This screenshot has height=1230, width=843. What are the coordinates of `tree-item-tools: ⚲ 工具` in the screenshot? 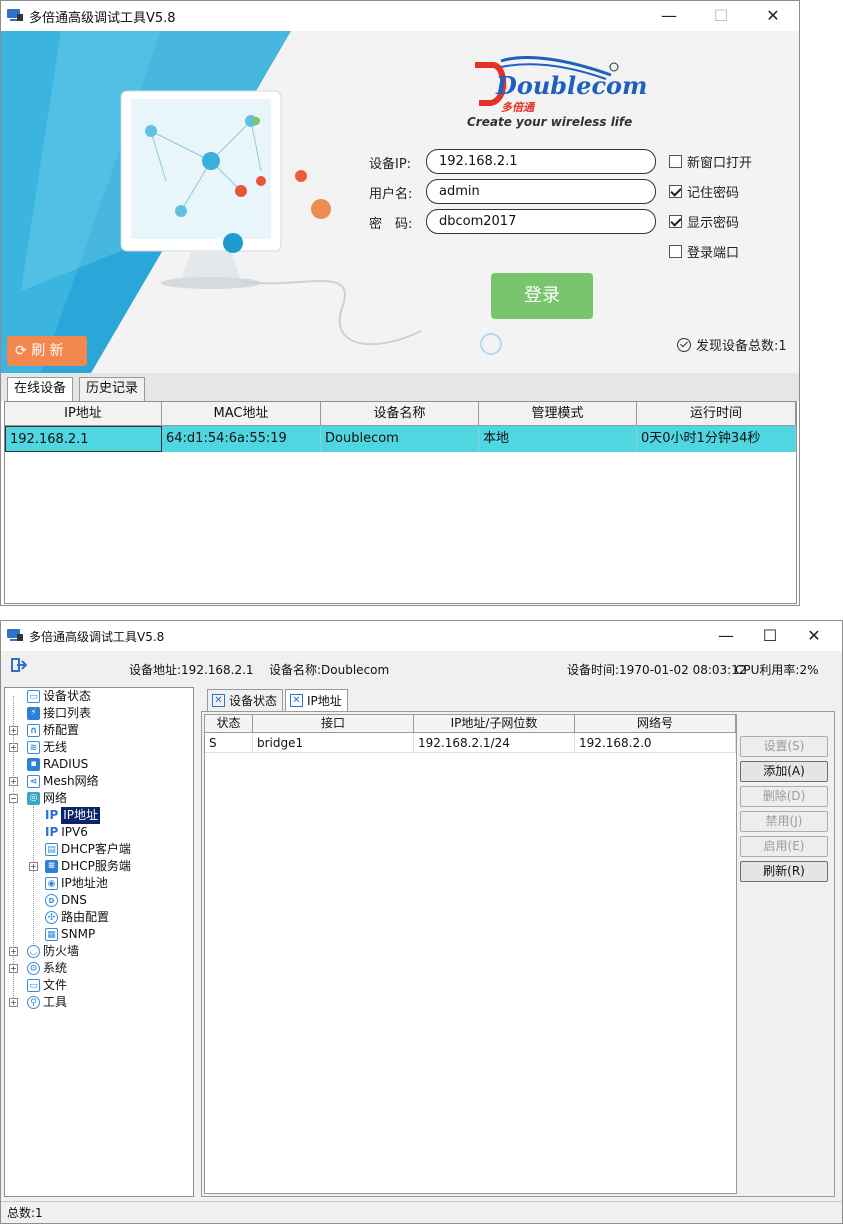 It's located at (47, 1002).